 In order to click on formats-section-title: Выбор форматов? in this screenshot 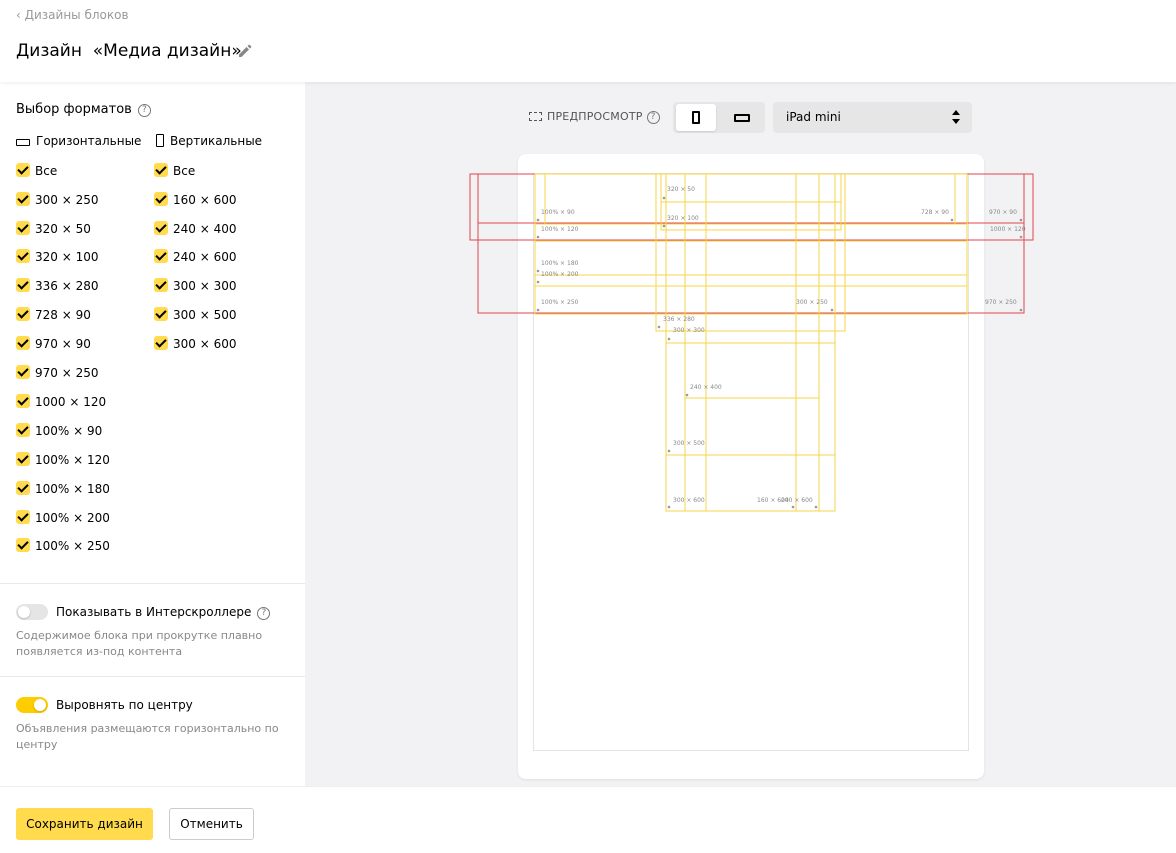, I will do `click(83, 109)`.